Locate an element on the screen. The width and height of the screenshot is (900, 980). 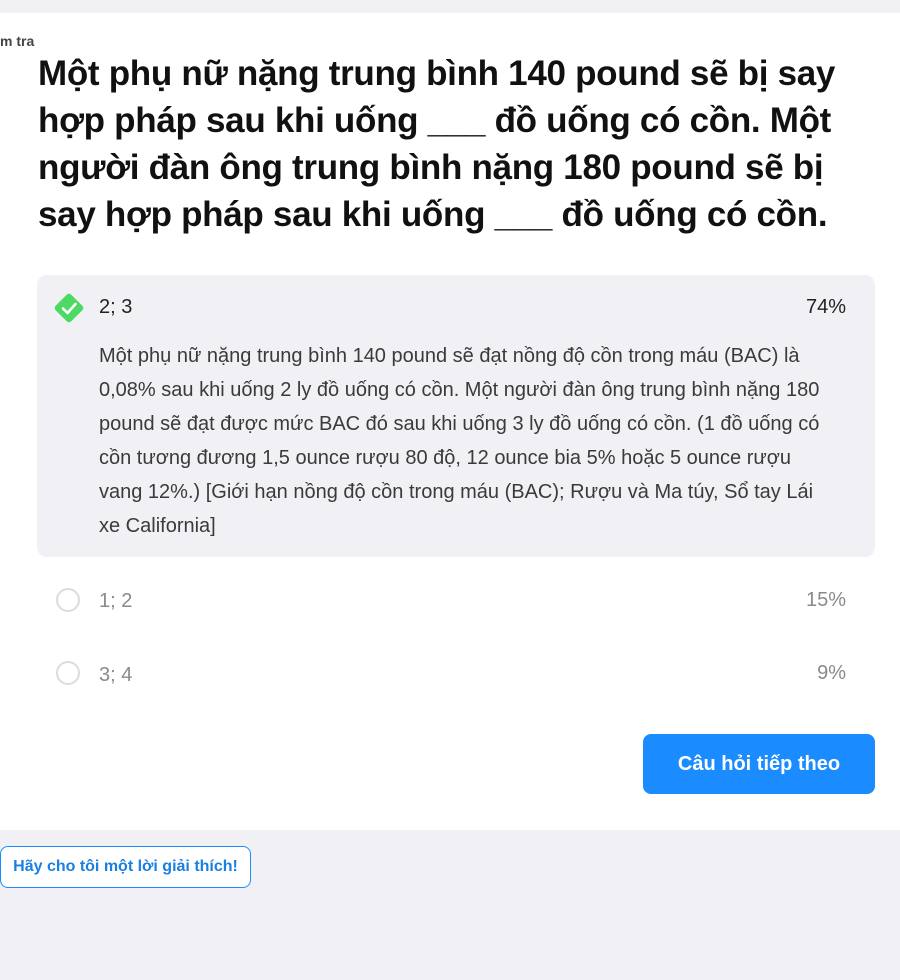
next-question-button: Câu hỏi tiếp theo is located at coordinates (759, 764).